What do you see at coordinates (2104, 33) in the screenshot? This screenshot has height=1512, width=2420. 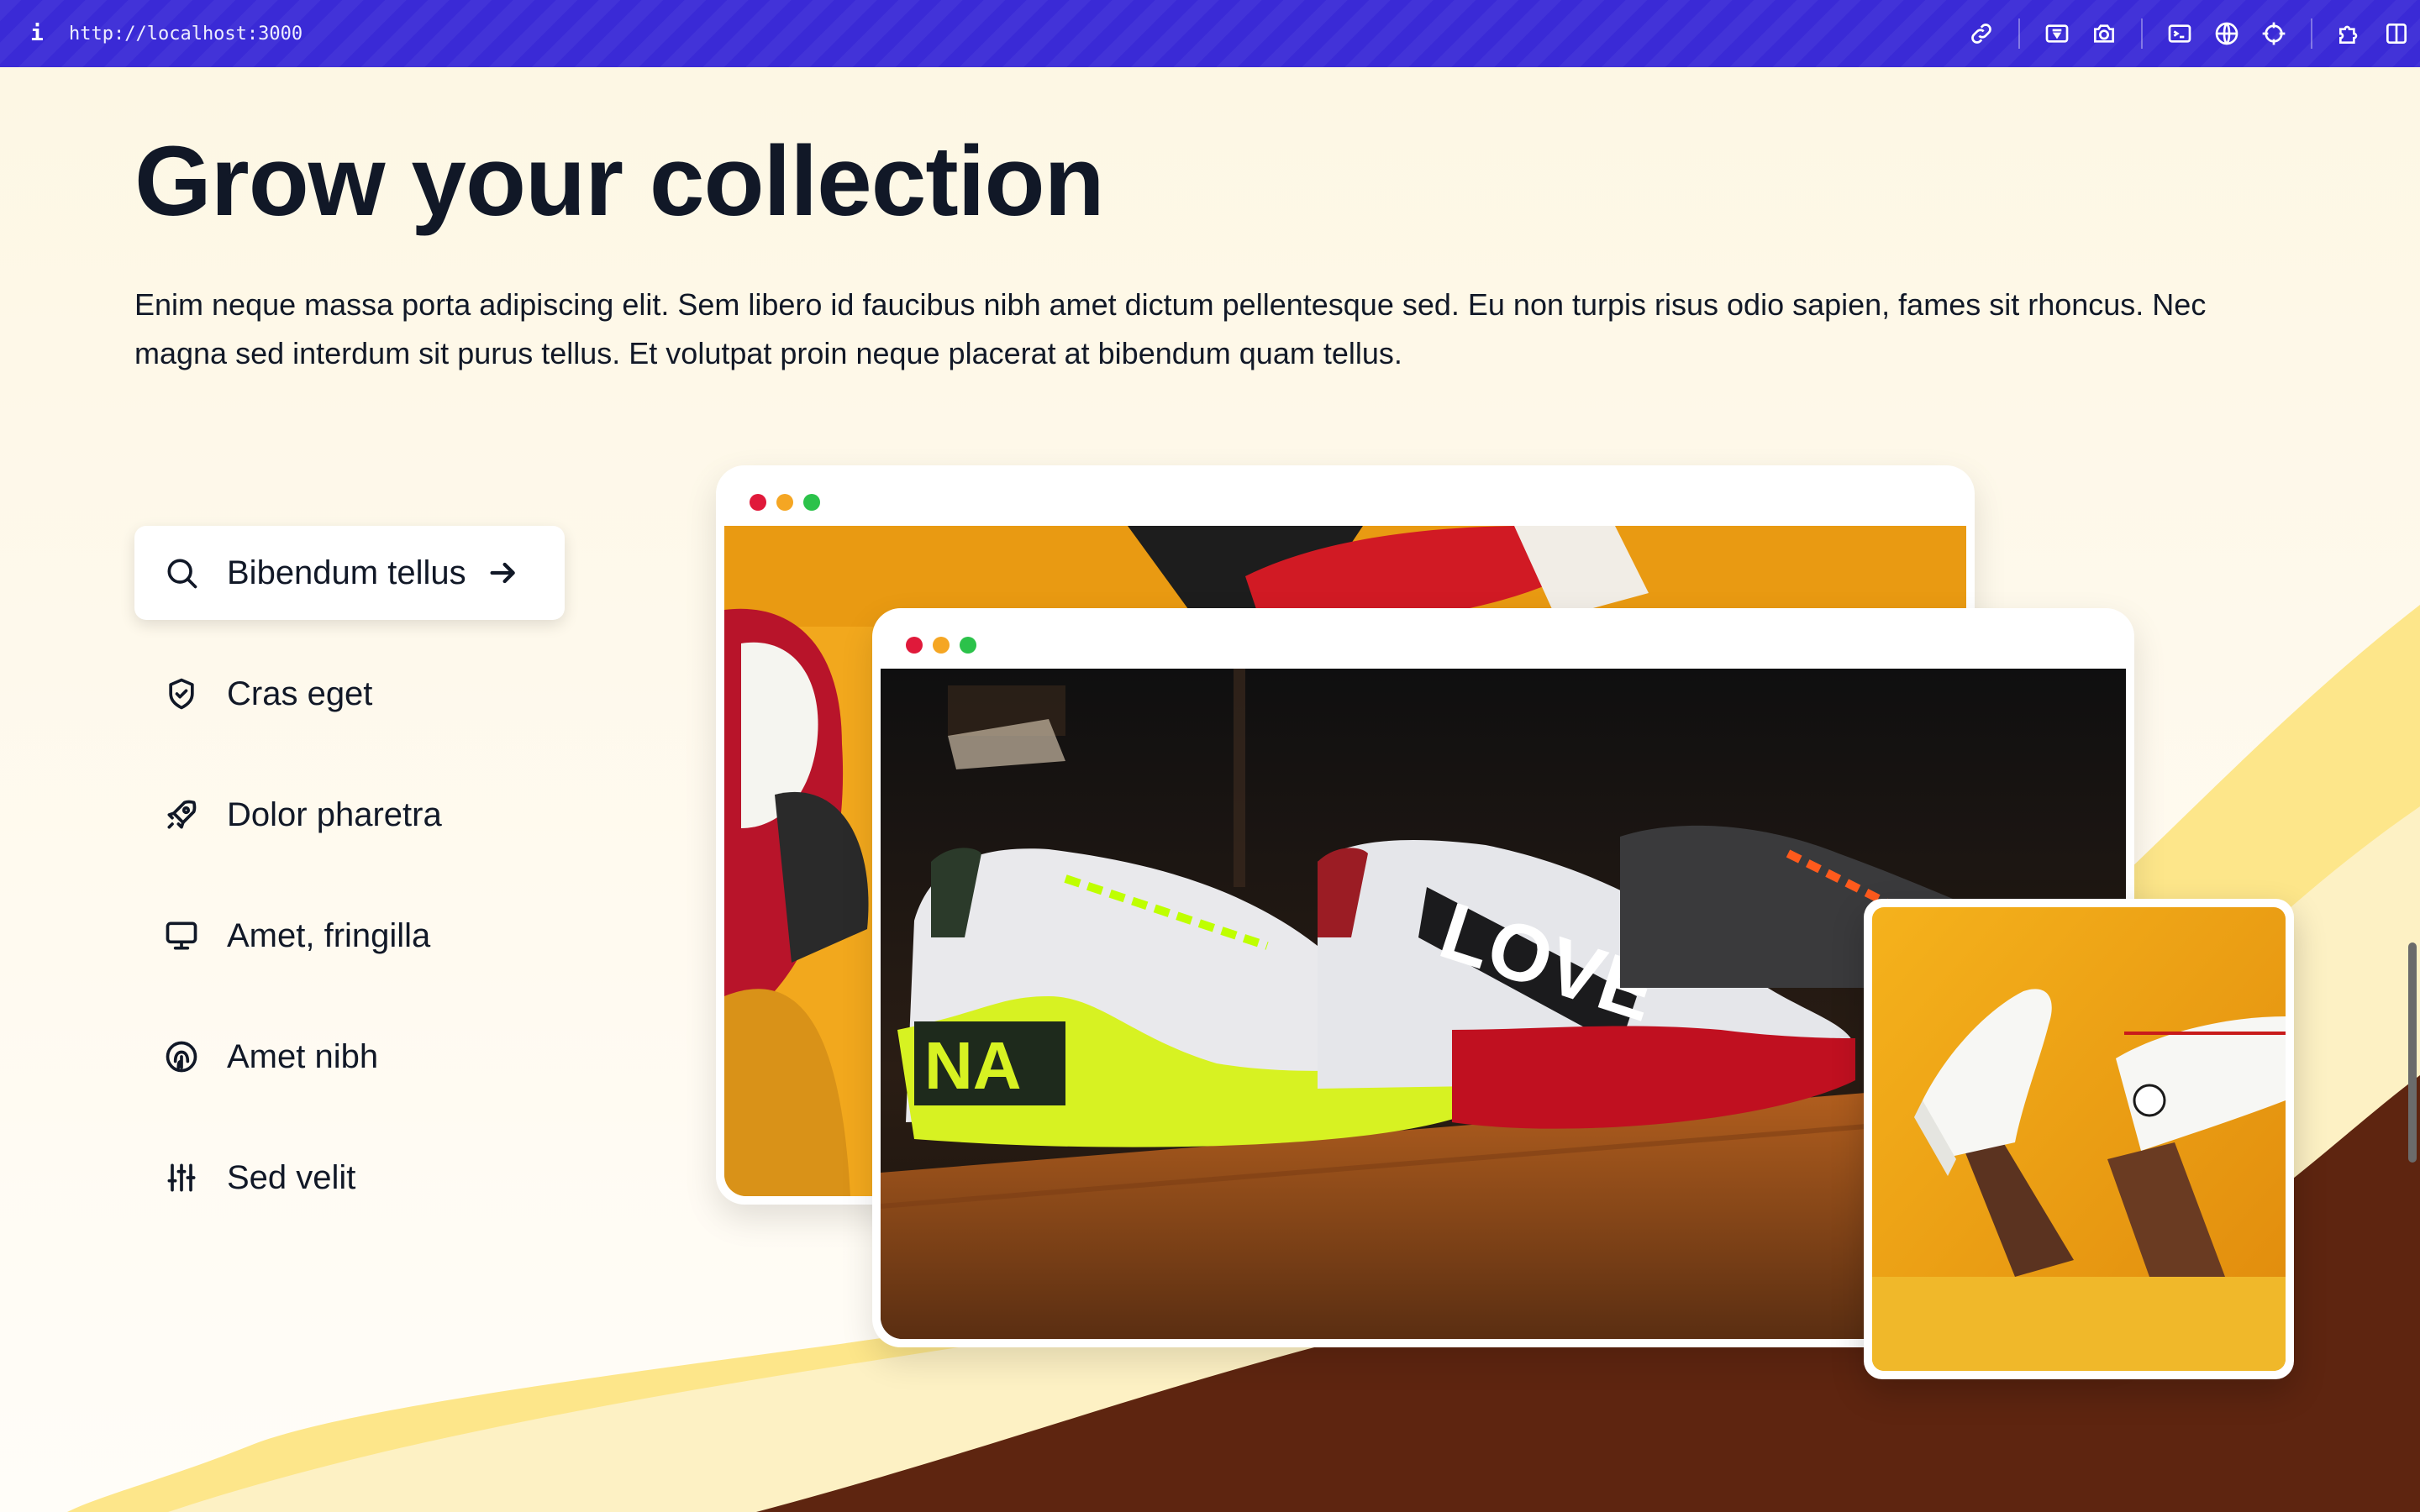 I see `camera-icon` at bounding box center [2104, 33].